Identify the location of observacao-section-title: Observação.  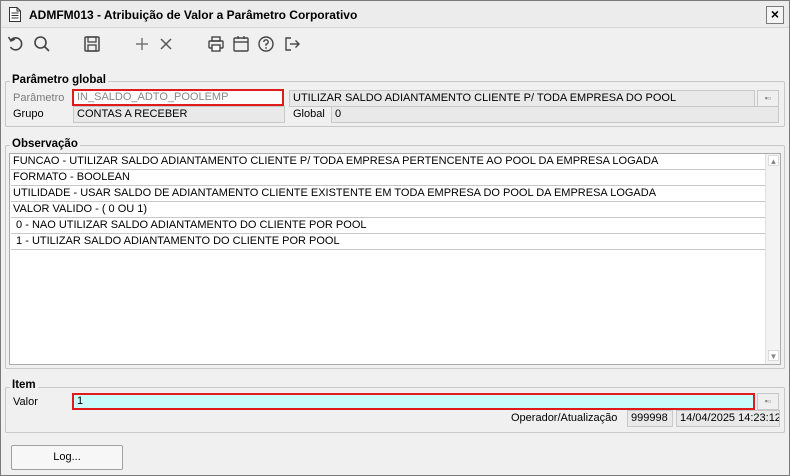
(45, 144).